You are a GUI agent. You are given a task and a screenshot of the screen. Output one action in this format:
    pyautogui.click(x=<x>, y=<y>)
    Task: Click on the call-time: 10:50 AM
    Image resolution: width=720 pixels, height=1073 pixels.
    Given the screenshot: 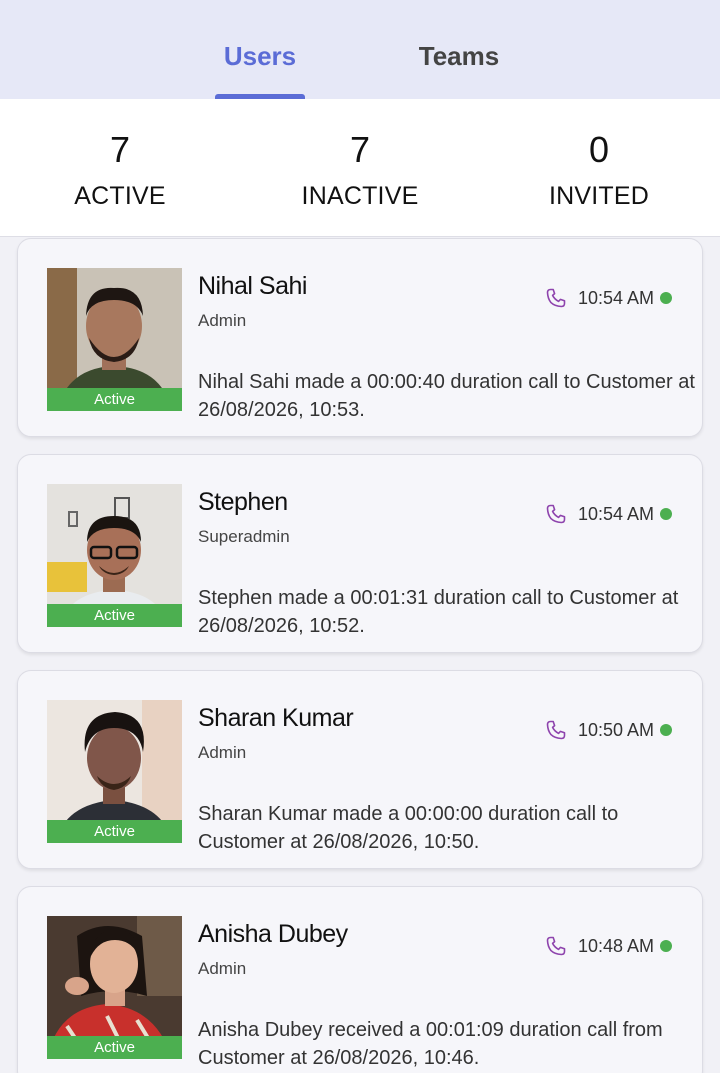 What is the action you would take?
    pyautogui.click(x=615, y=729)
    